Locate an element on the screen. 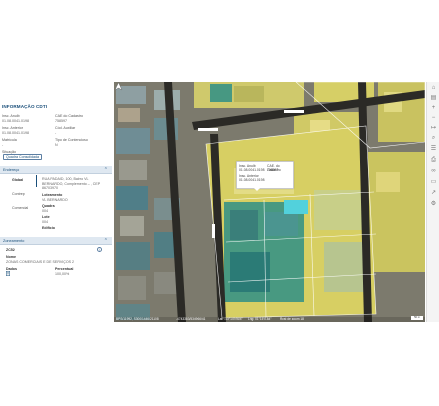 The height and width of the screenshot is (406, 439). north-arrow-icon is located at coordinates (118, 86).